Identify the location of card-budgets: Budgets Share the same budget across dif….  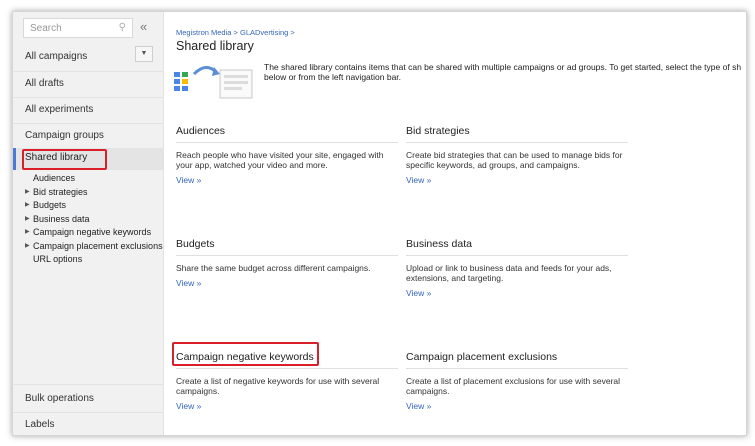
(287, 263).